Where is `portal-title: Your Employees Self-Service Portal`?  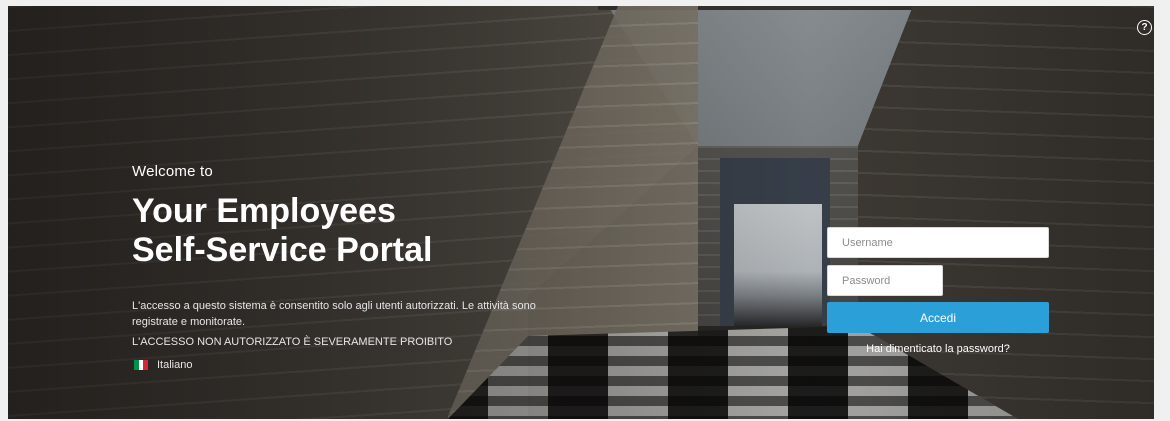 portal-title: Your Employees Self-Service Portal is located at coordinates (342, 231).